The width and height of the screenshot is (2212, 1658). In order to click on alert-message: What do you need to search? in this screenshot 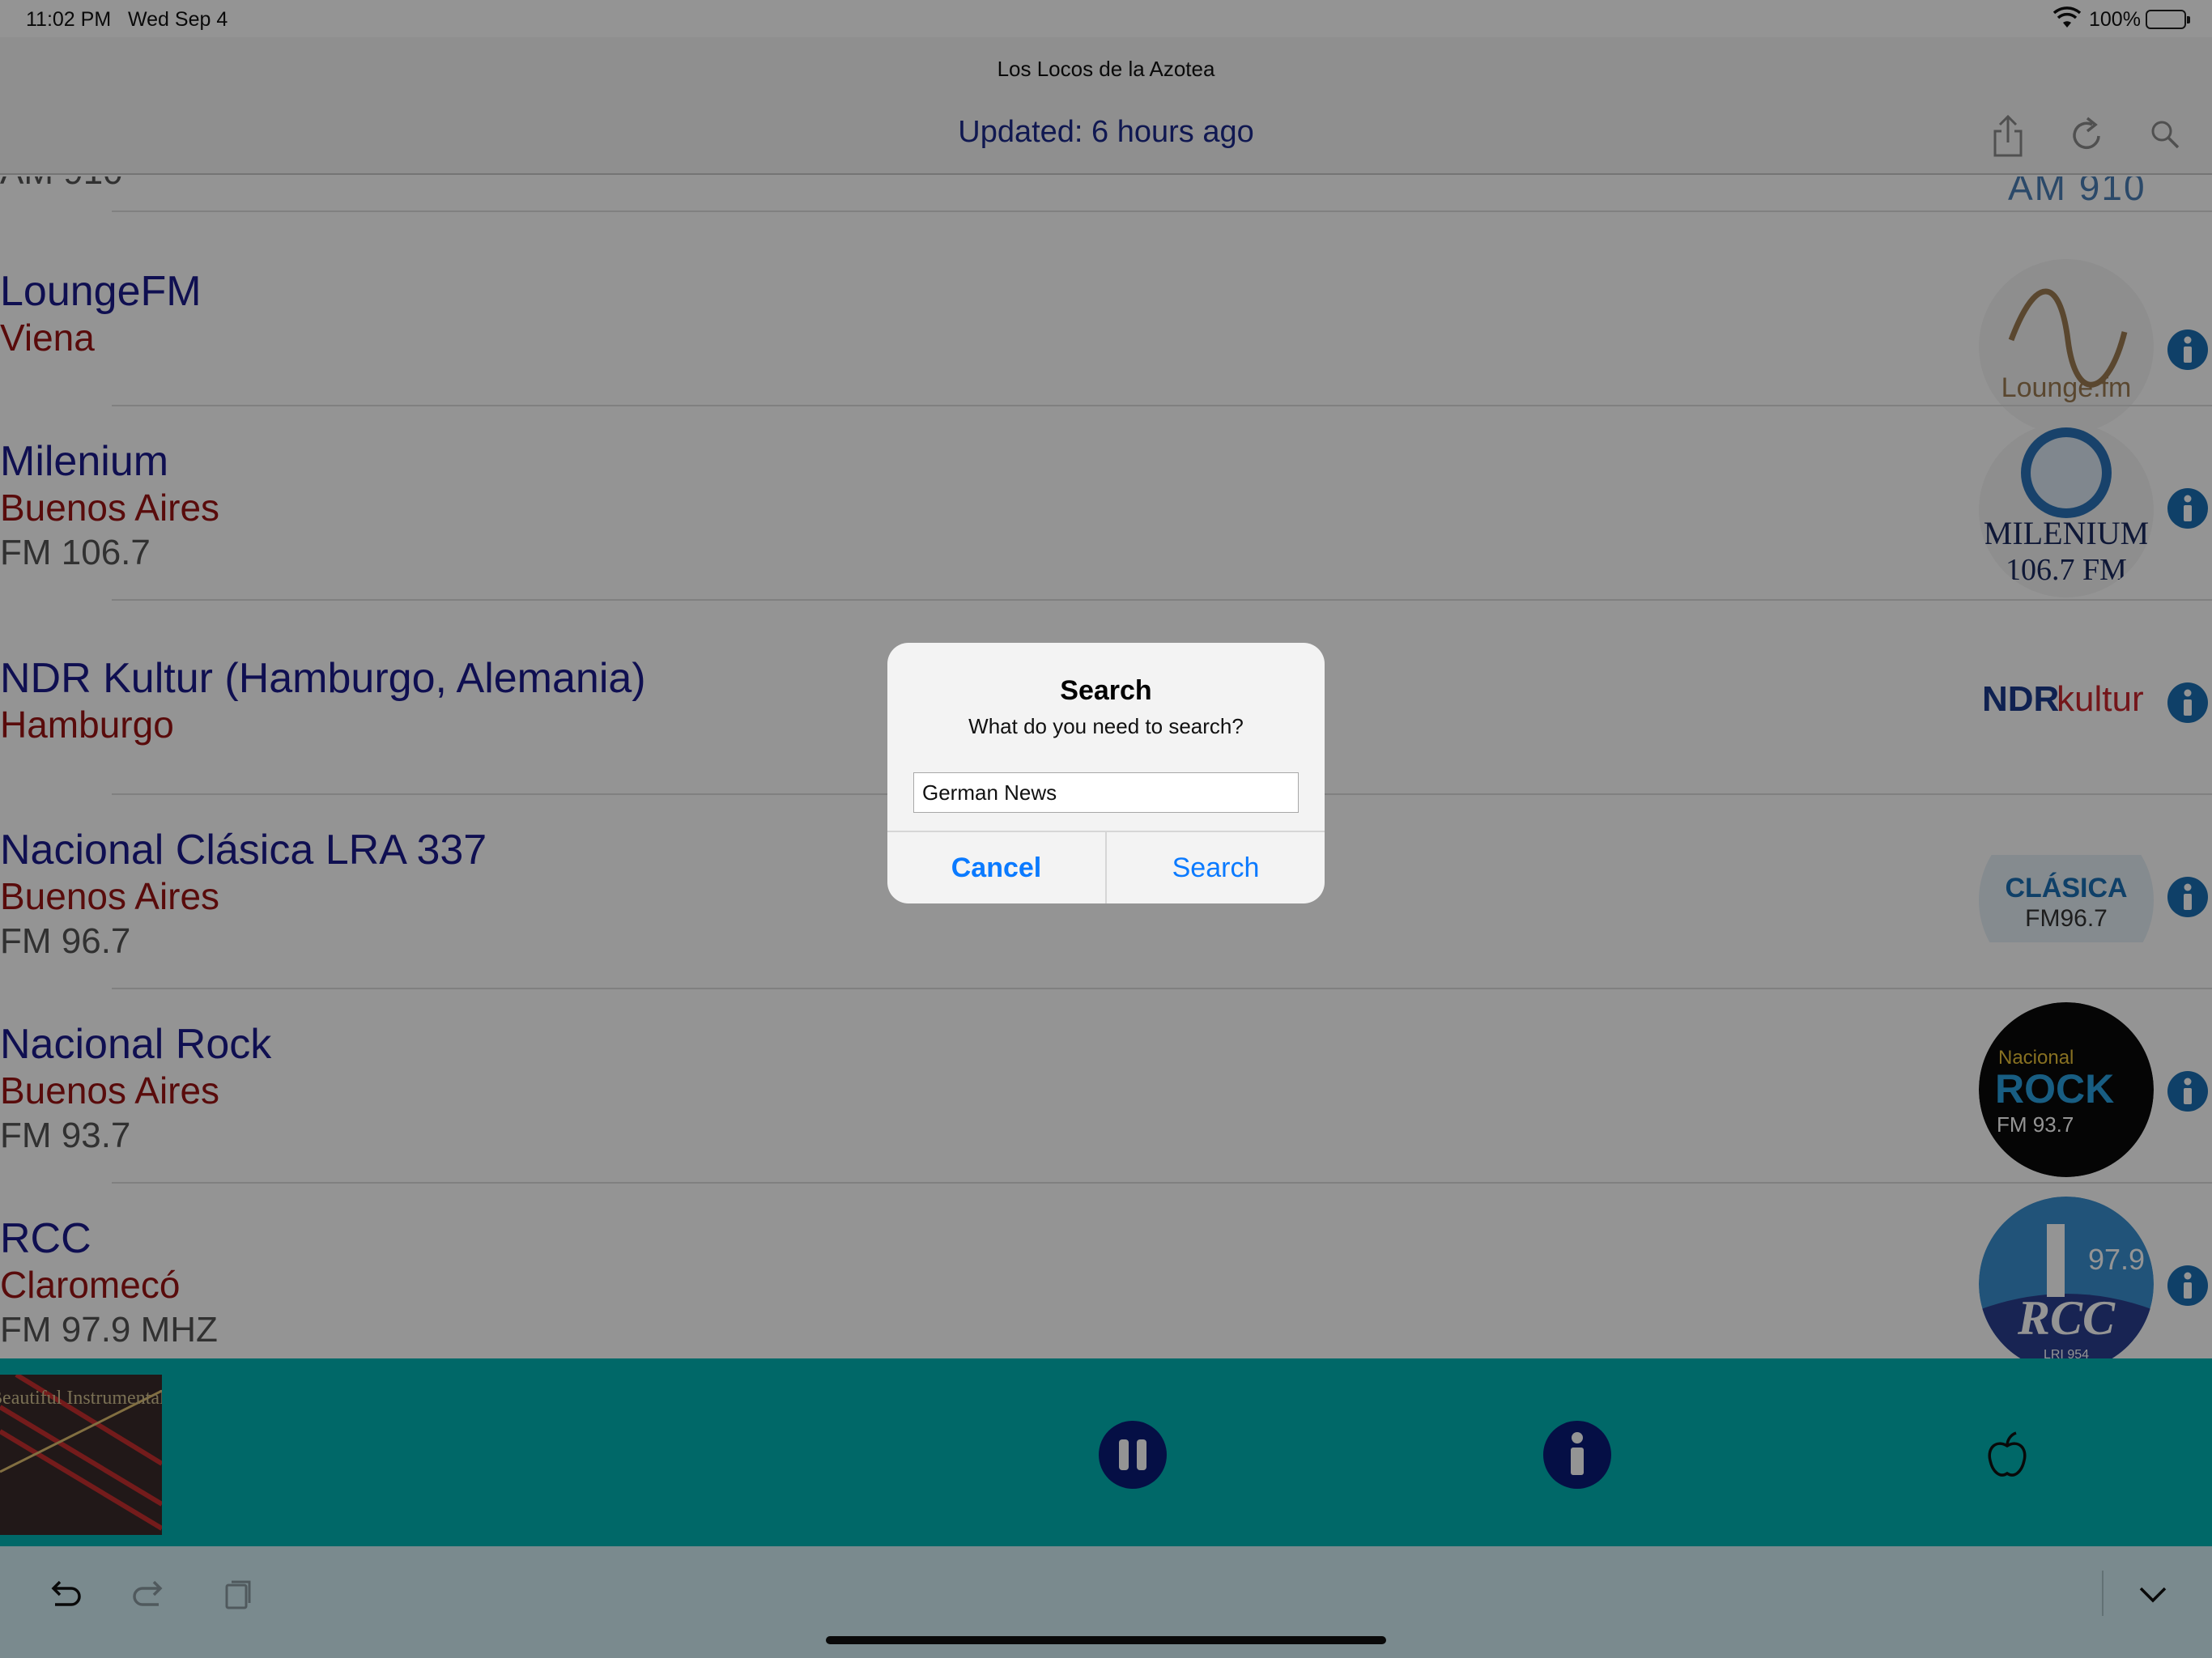, I will do `click(1106, 726)`.